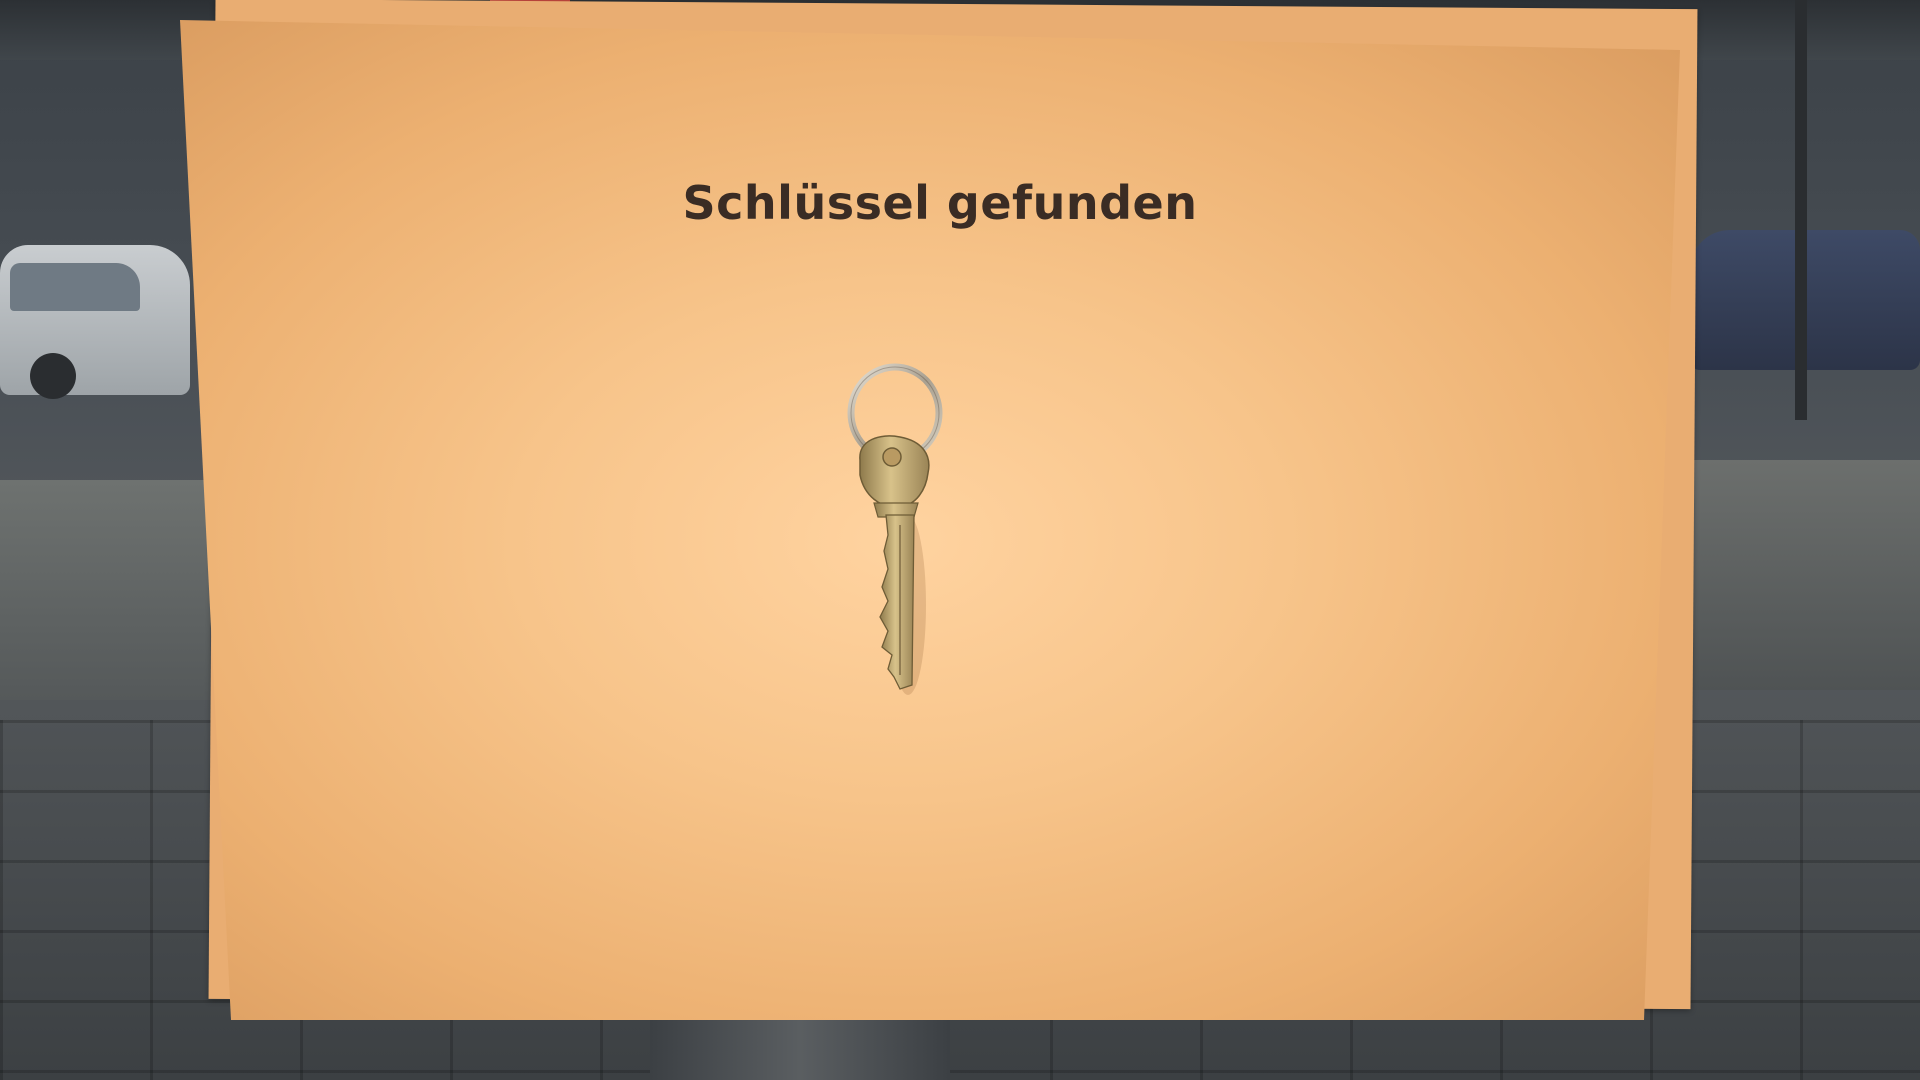 This screenshot has width=1920, height=1080. Describe the element at coordinates (1787, 575) in the screenshot. I see `background-planter-right` at that location.